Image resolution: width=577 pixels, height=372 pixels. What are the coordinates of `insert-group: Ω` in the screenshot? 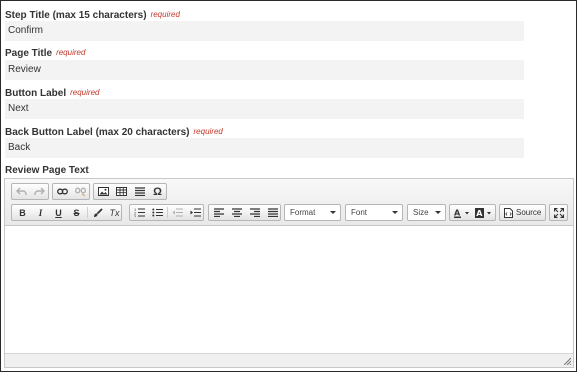 It's located at (130, 191).